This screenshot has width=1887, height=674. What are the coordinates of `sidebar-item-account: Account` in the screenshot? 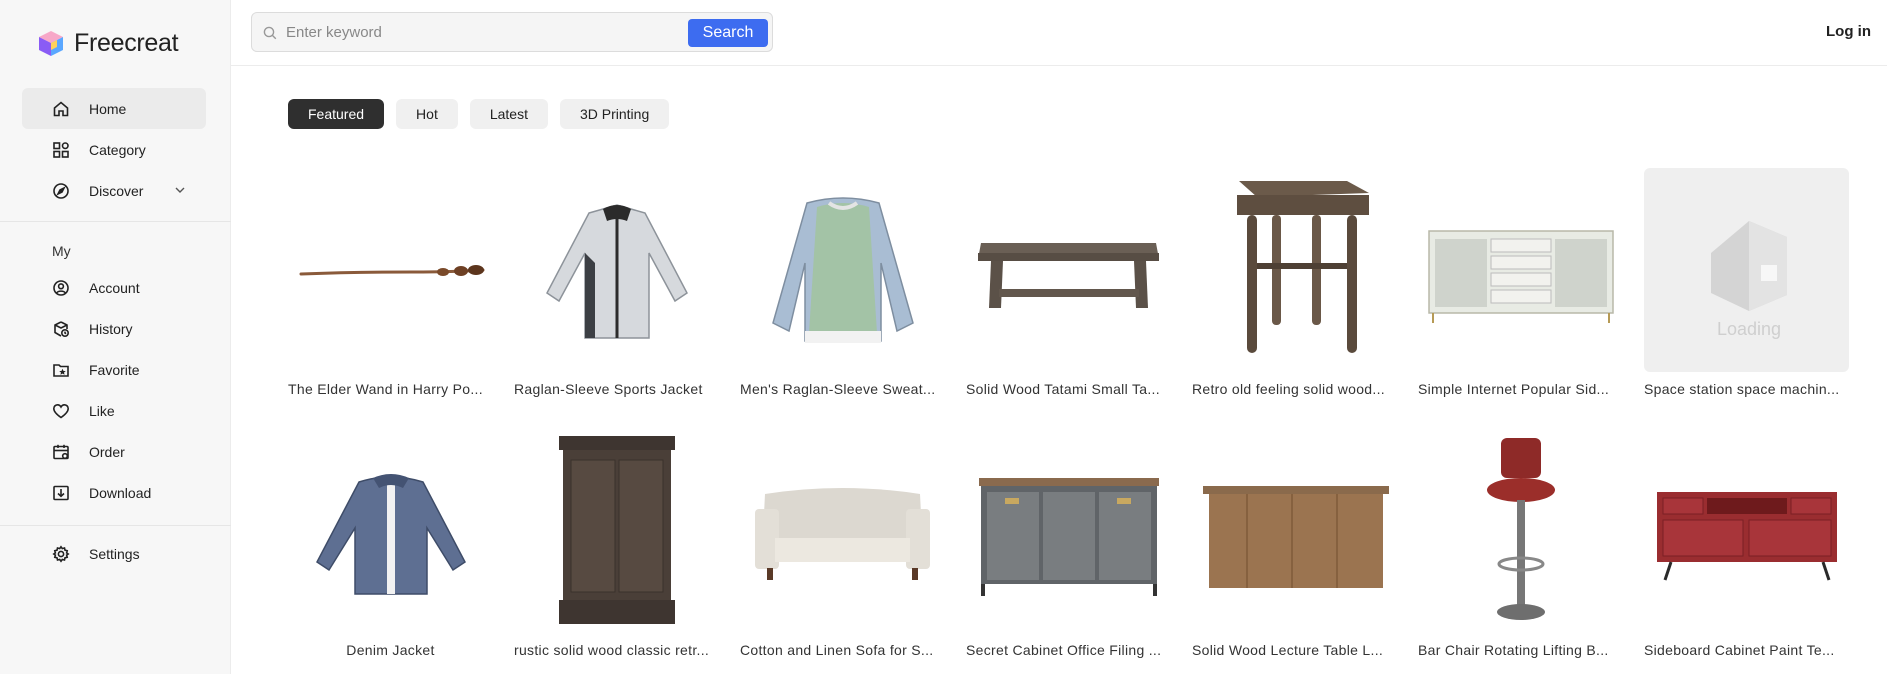 It's located at (114, 287).